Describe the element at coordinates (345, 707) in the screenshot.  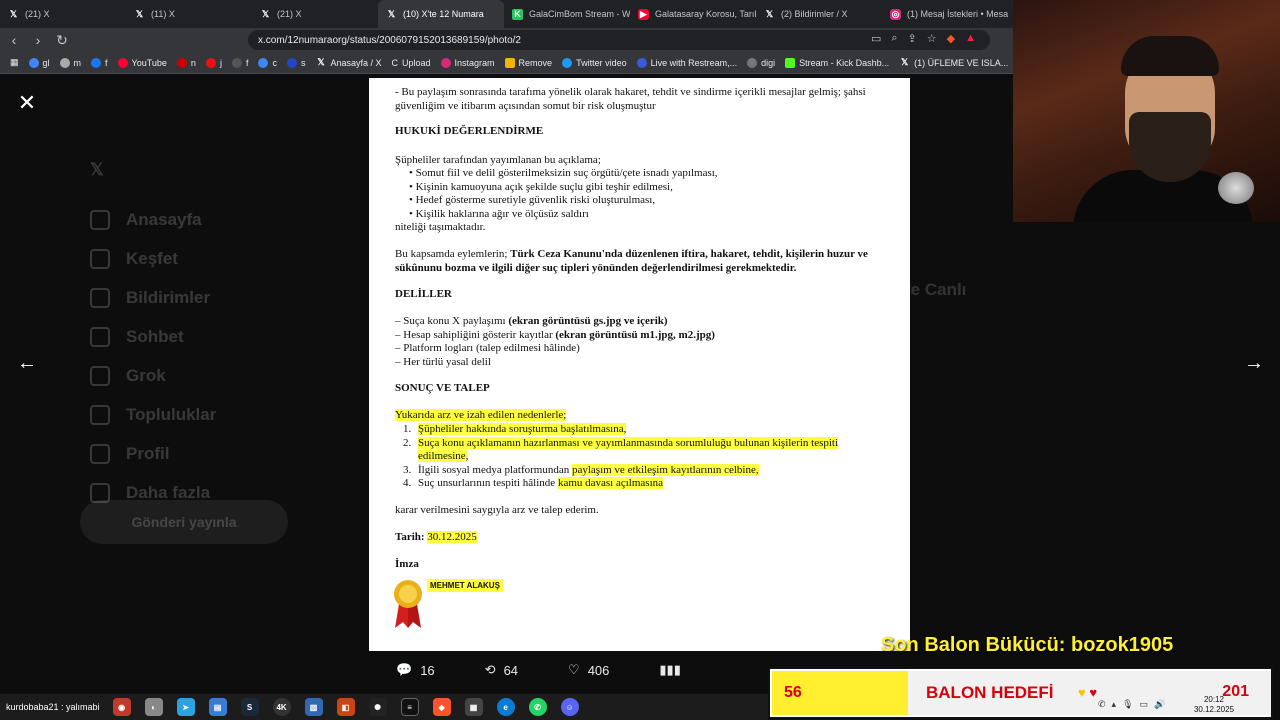
I see `app-icon: ◧` at that location.